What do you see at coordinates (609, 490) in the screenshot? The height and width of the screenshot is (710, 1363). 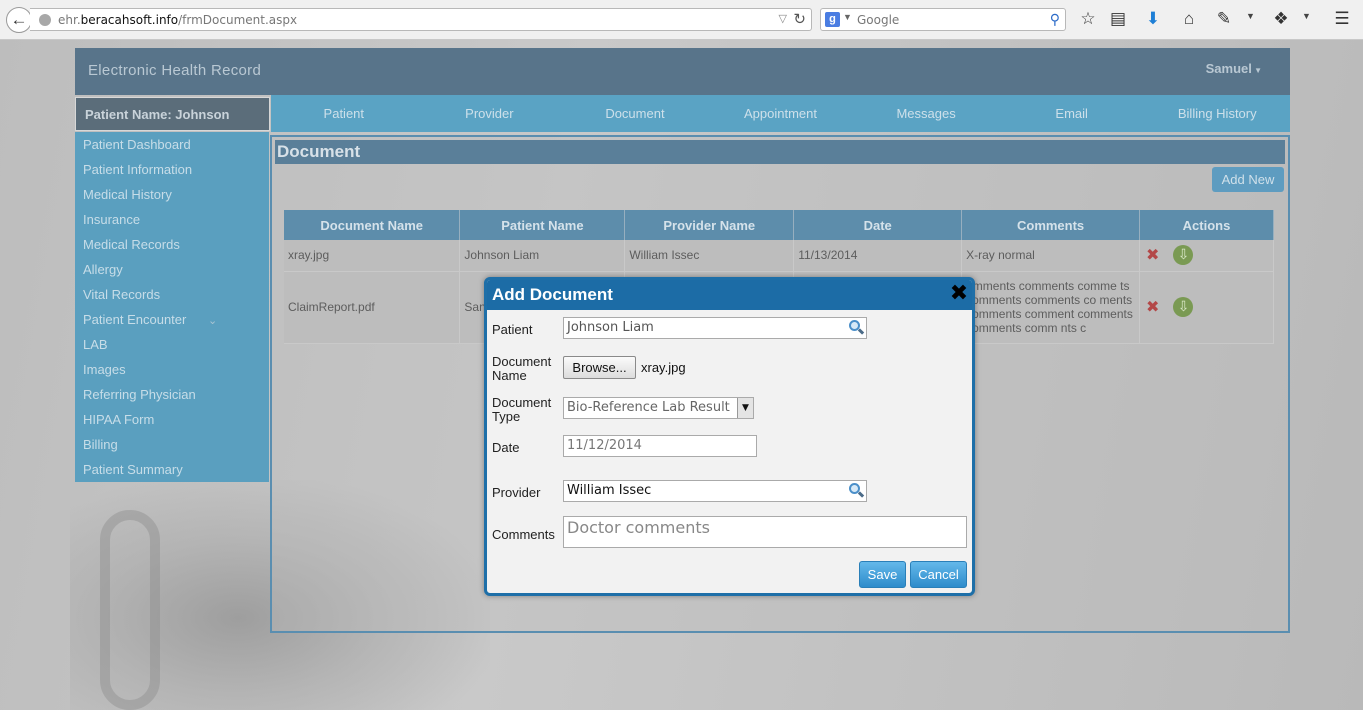 I see `provider-field-value: William Issec` at bounding box center [609, 490].